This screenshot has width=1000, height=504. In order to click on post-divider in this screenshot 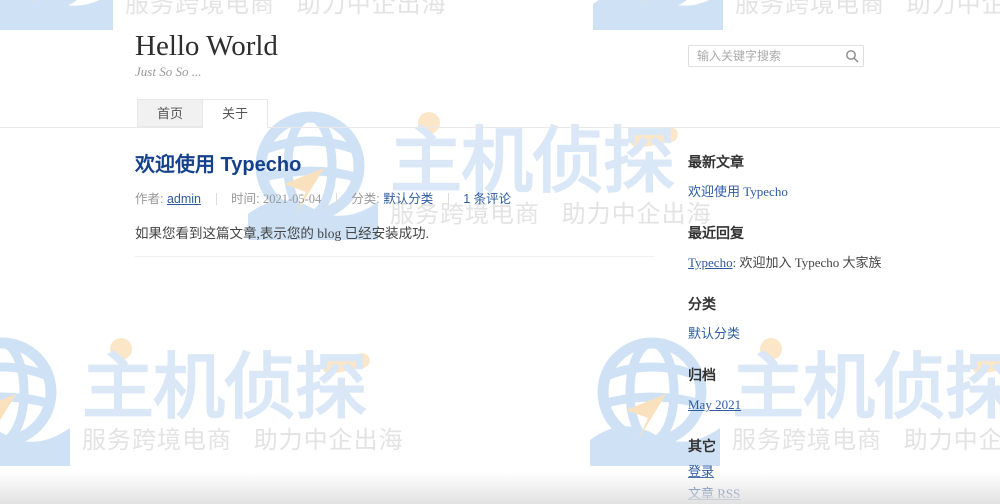, I will do `click(395, 256)`.